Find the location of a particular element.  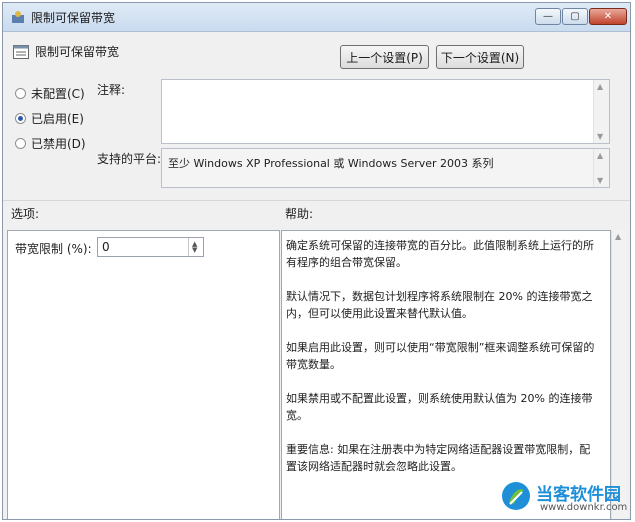

watermark-logo-icon is located at coordinates (516, 496).